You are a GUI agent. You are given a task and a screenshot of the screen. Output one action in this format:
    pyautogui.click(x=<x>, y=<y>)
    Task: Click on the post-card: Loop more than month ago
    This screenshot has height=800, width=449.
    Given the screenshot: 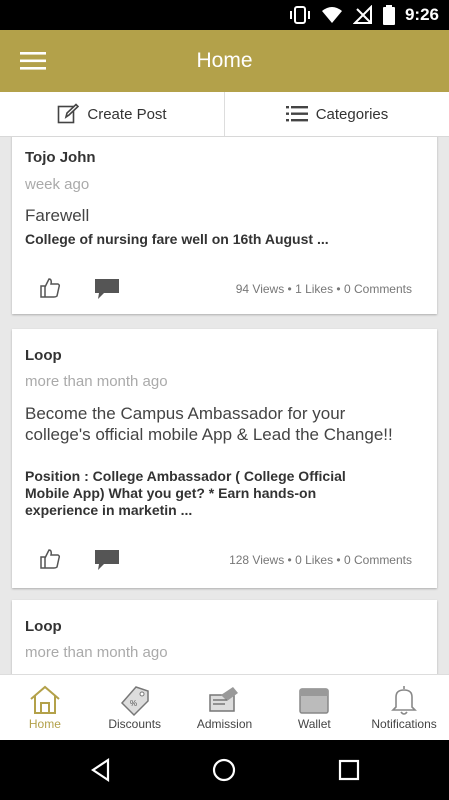 What is the action you would take?
    pyautogui.click(x=224, y=637)
    